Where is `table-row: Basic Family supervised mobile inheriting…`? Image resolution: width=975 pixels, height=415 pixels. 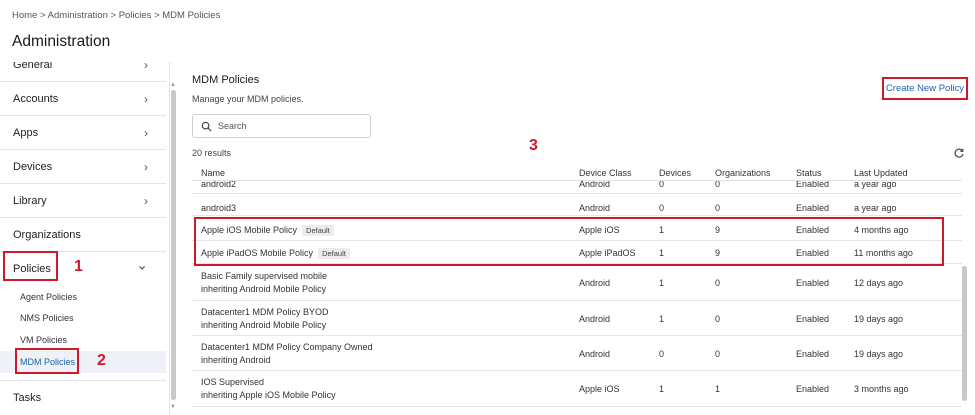 table-row: Basic Family supervised mobile inheriting… is located at coordinates (577, 283).